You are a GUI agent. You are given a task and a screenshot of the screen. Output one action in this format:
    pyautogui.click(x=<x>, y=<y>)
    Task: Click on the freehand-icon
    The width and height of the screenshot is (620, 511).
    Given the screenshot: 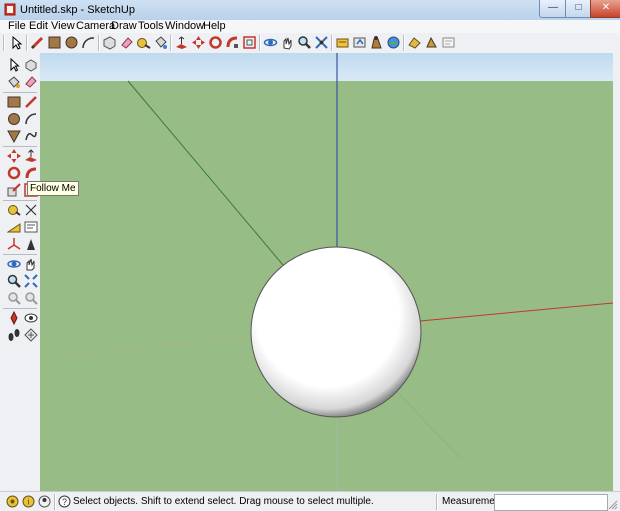 What is the action you would take?
    pyautogui.click(x=31, y=136)
    